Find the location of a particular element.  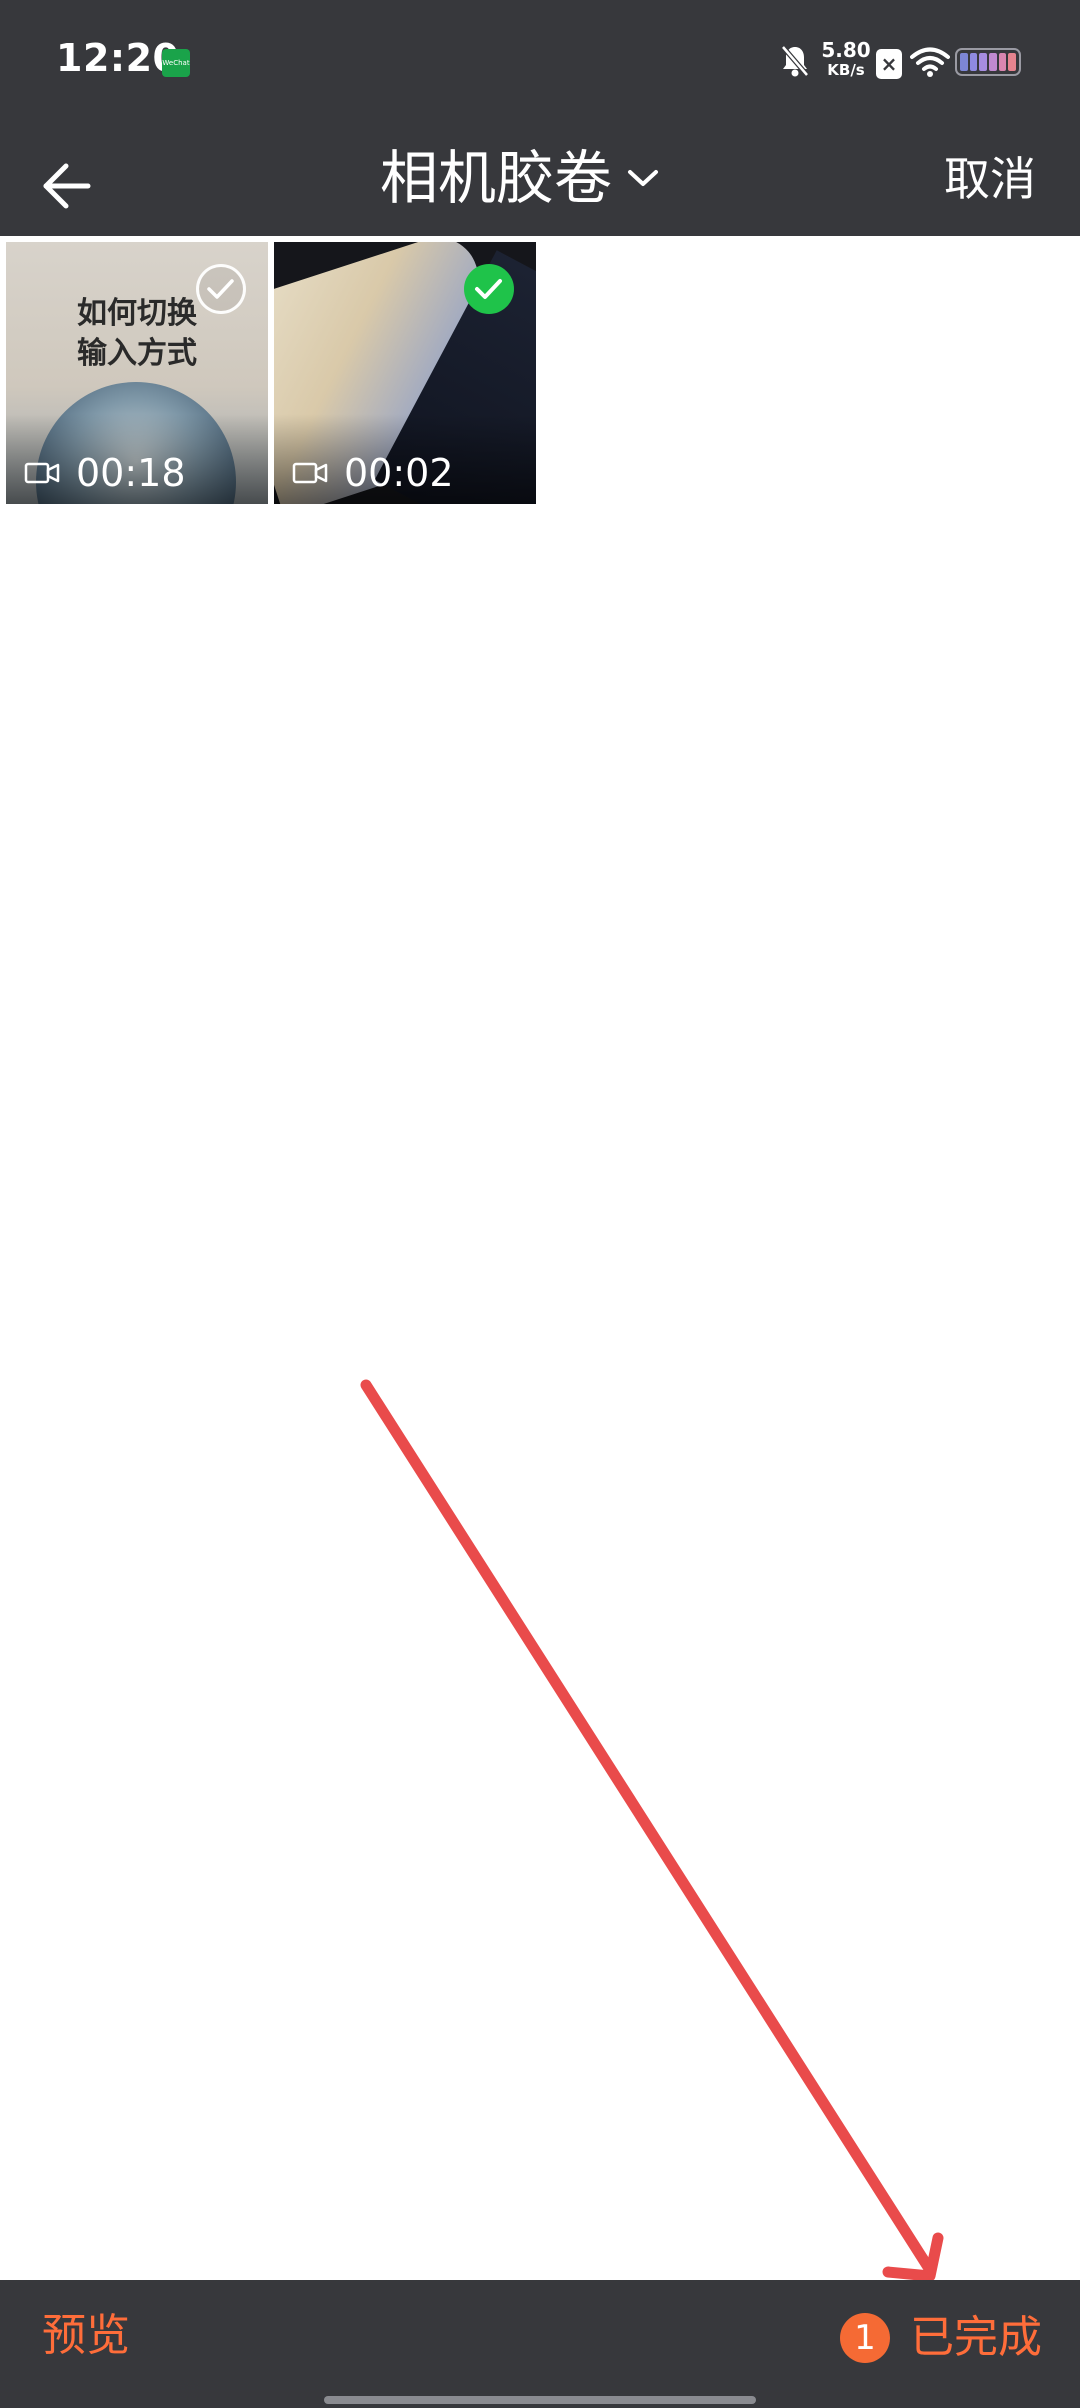

network-speed-unit: KB/s is located at coordinates (846, 70).